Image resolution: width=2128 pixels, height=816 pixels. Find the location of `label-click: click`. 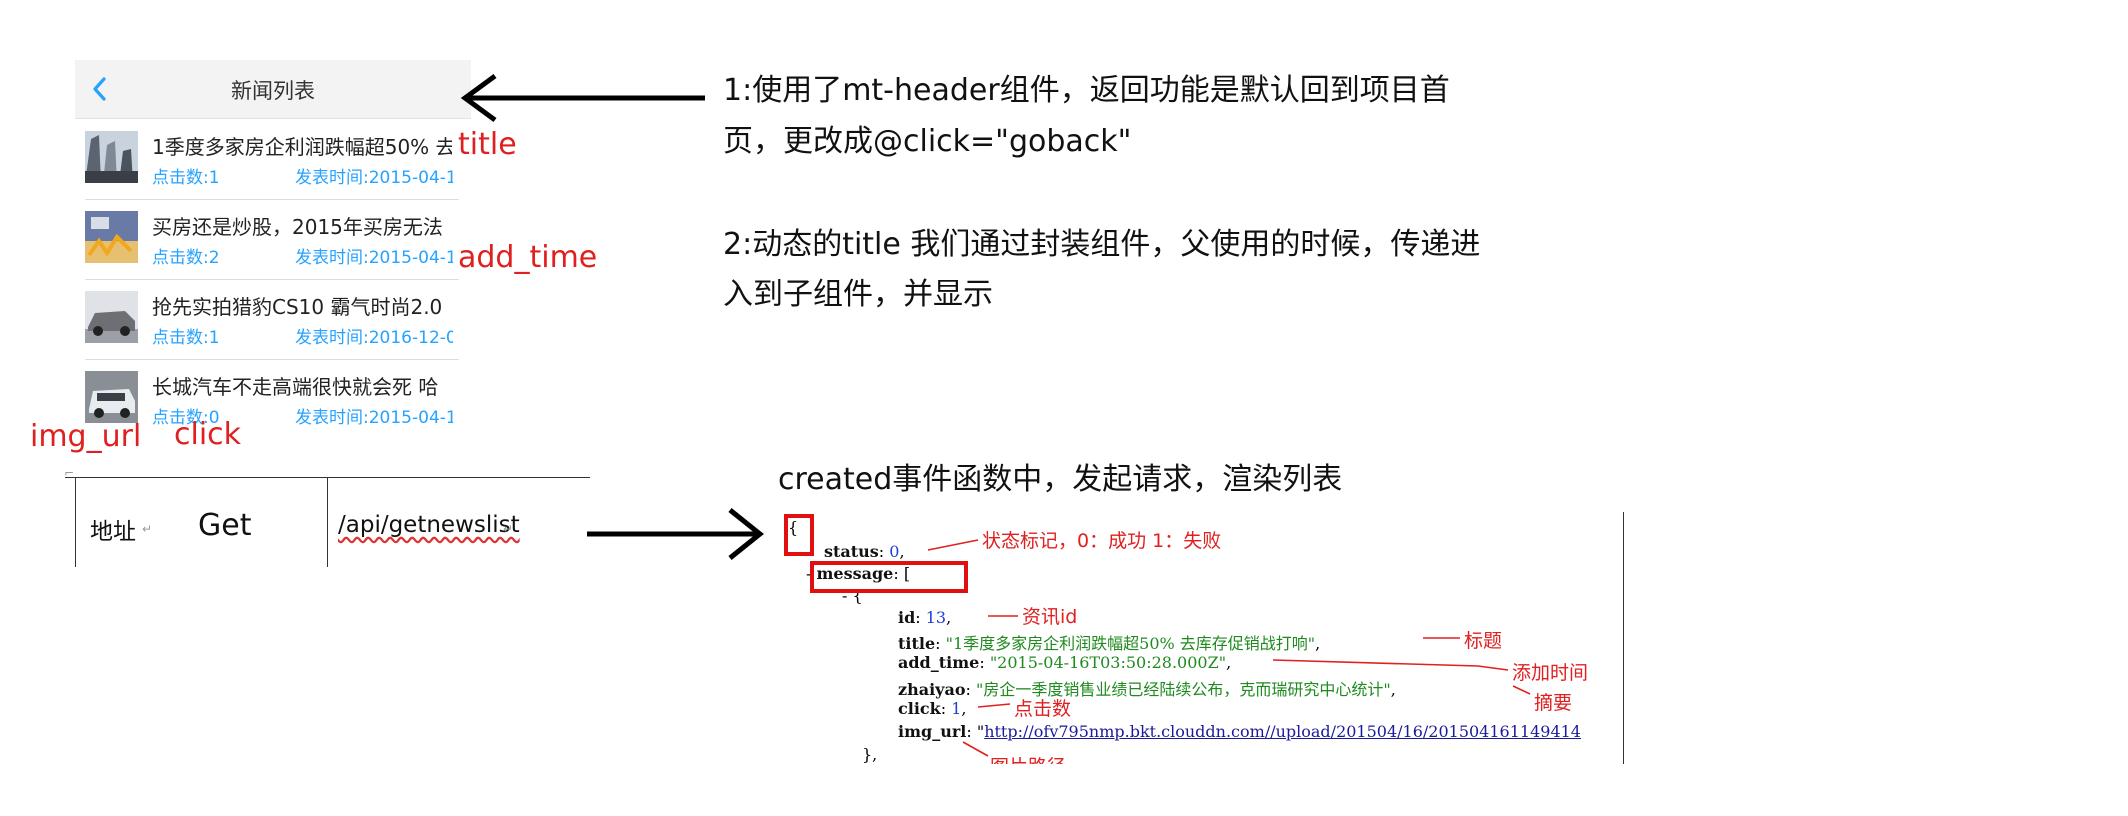

label-click: click is located at coordinates (208, 434).